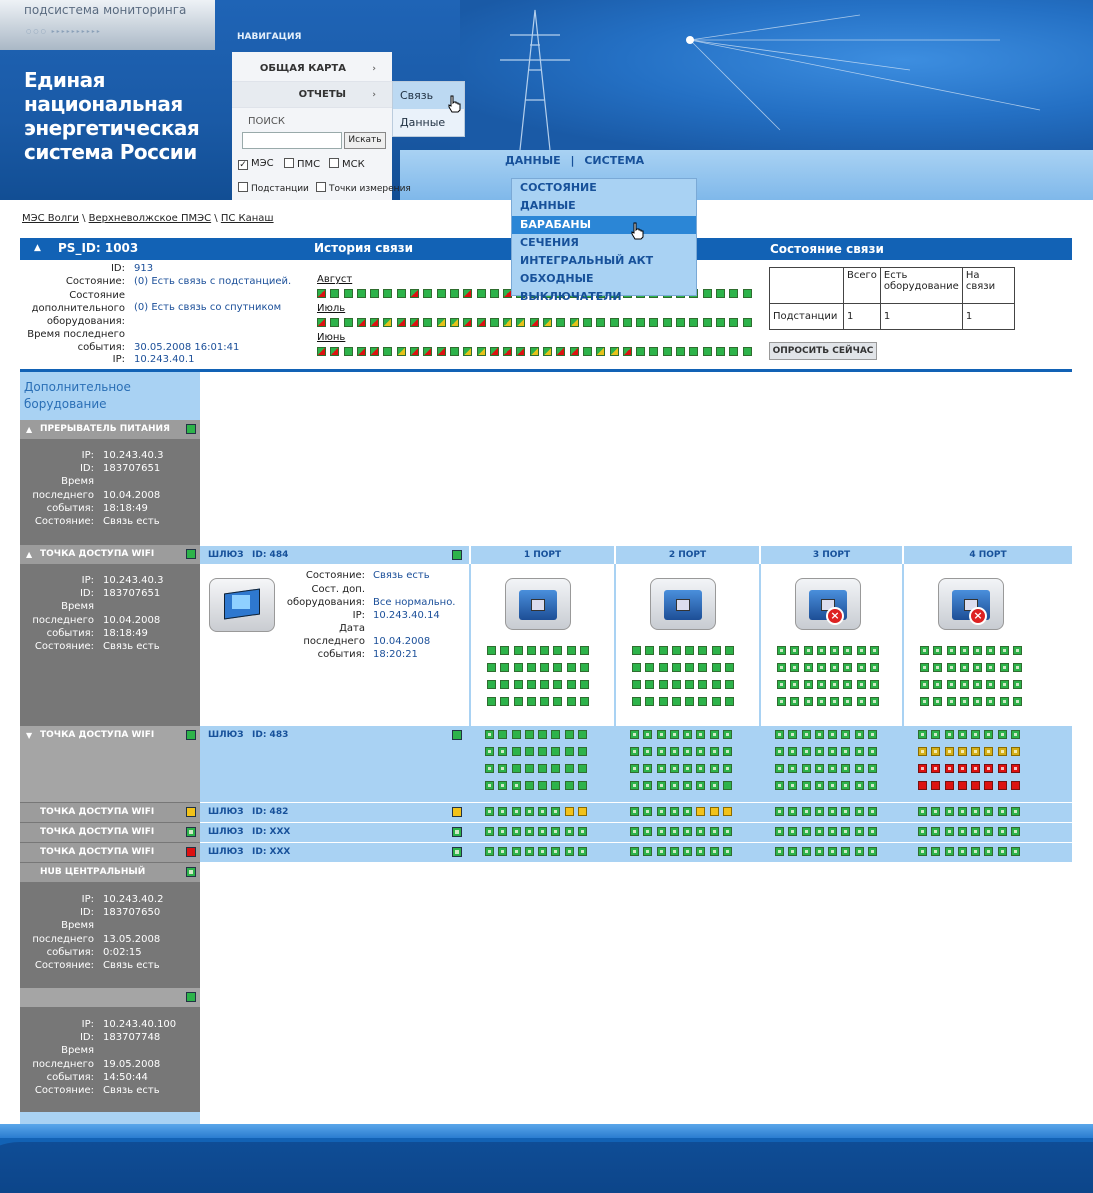  I want to click on filter-mes: ✓ МЭС, so click(256, 164).